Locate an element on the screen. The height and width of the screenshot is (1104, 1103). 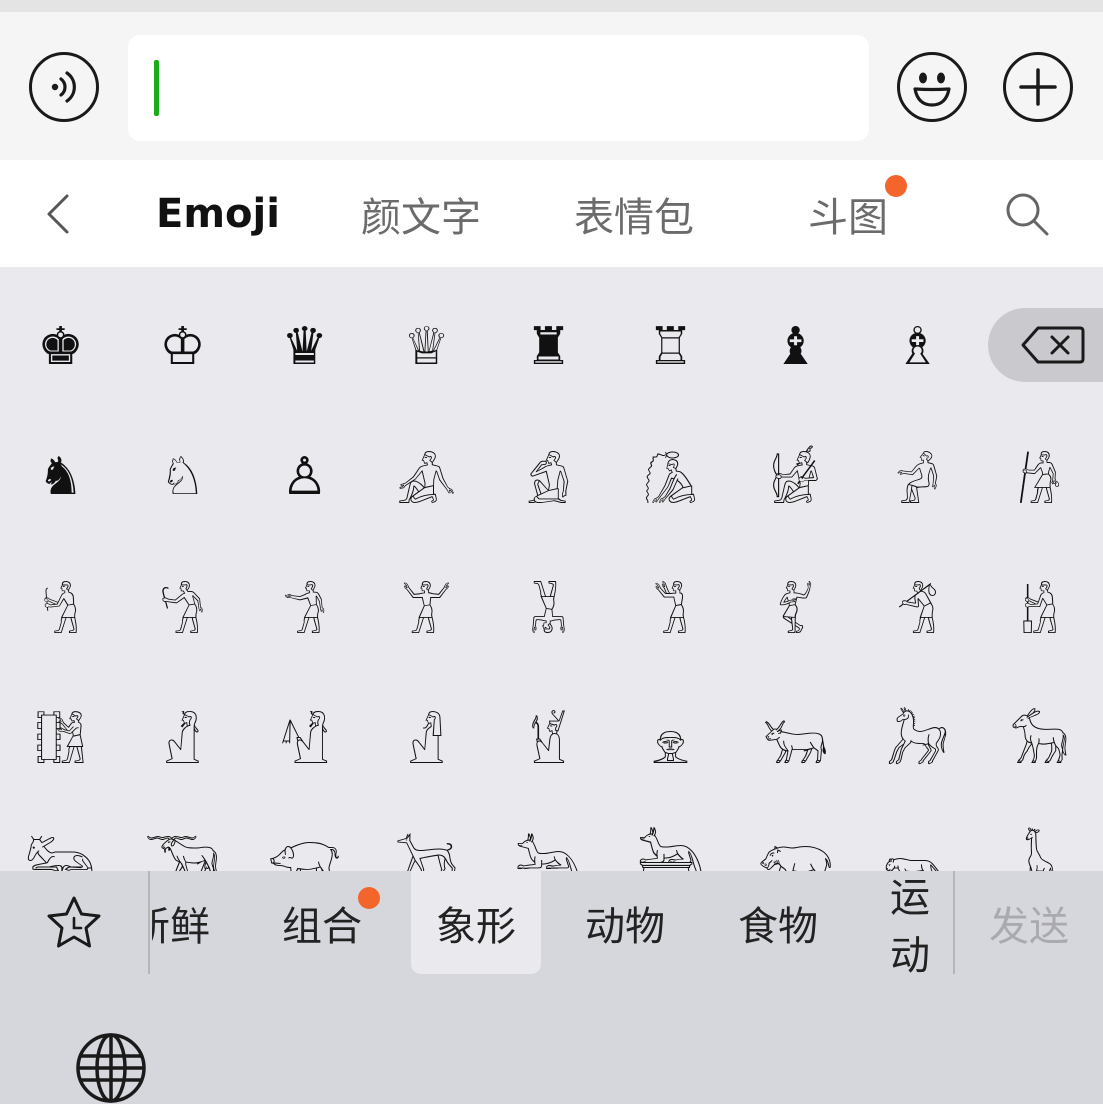
emoji-cell: ♚ is located at coordinates (60, 347).